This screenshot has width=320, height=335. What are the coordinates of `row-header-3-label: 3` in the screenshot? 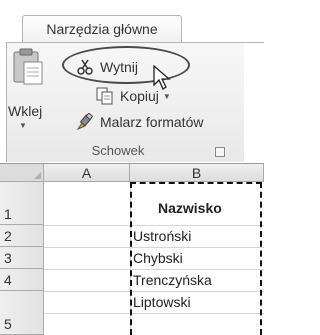 It's located at (8, 258).